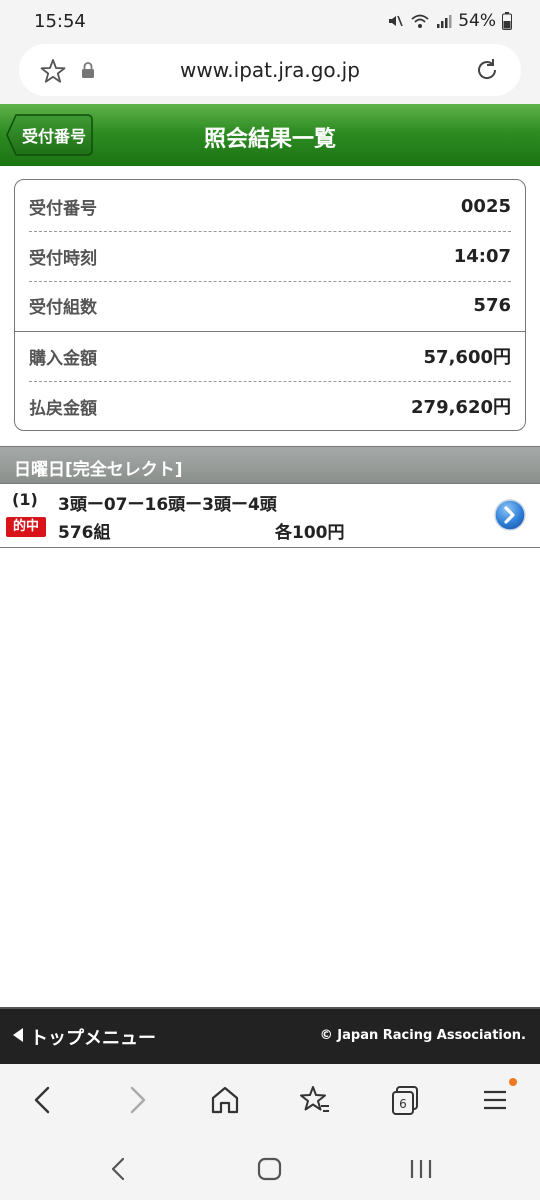 The image size is (540, 1200). What do you see at coordinates (270, 1035) in the screenshot?
I see `footer-bar: トップメニュー © Japan Racing Association.` at bounding box center [270, 1035].